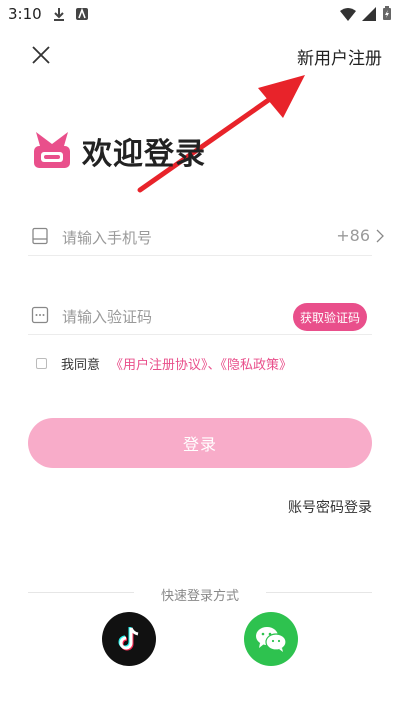 The image size is (400, 711). I want to click on signal-icon, so click(369, 13).